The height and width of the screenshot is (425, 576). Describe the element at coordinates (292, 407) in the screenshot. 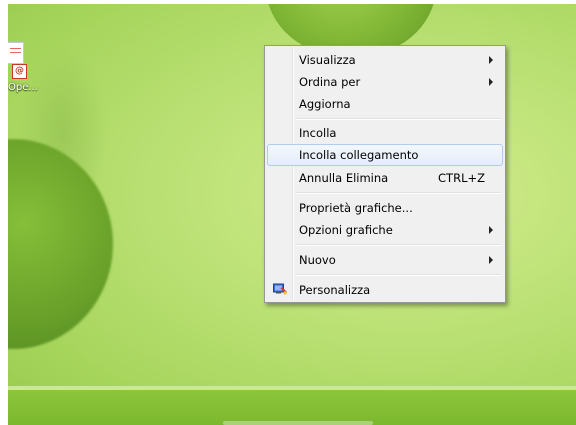

I see `taskbar` at that location.